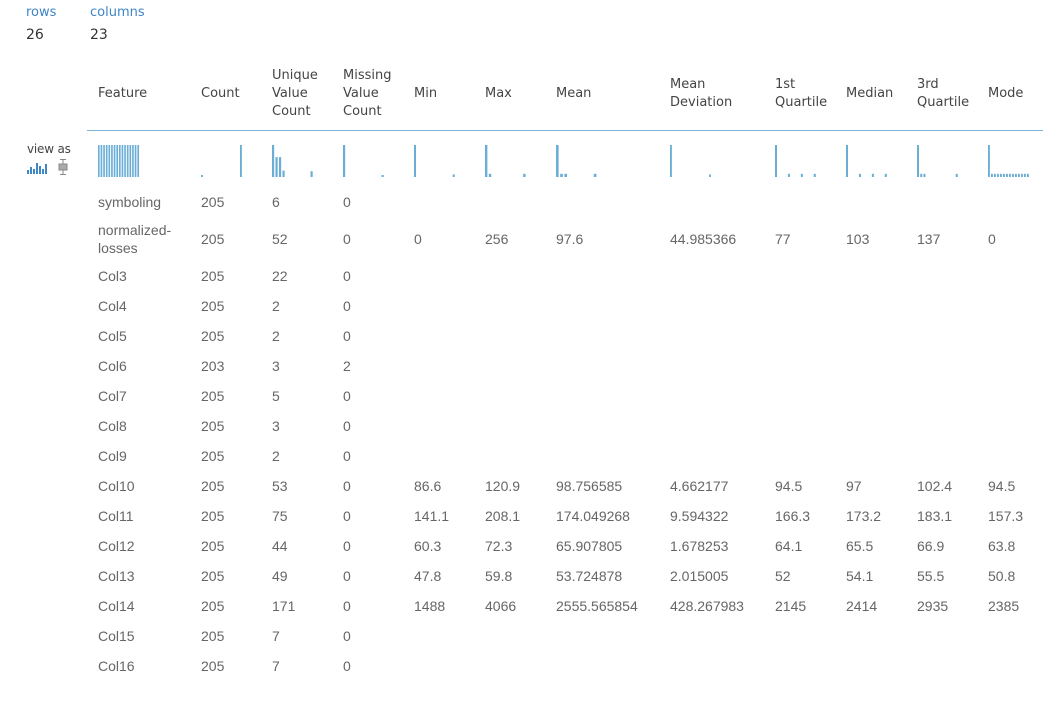 This screenshot has width=1048, height=724. I want to click on table-row: Col5 205 2 0, so click(565, 336).